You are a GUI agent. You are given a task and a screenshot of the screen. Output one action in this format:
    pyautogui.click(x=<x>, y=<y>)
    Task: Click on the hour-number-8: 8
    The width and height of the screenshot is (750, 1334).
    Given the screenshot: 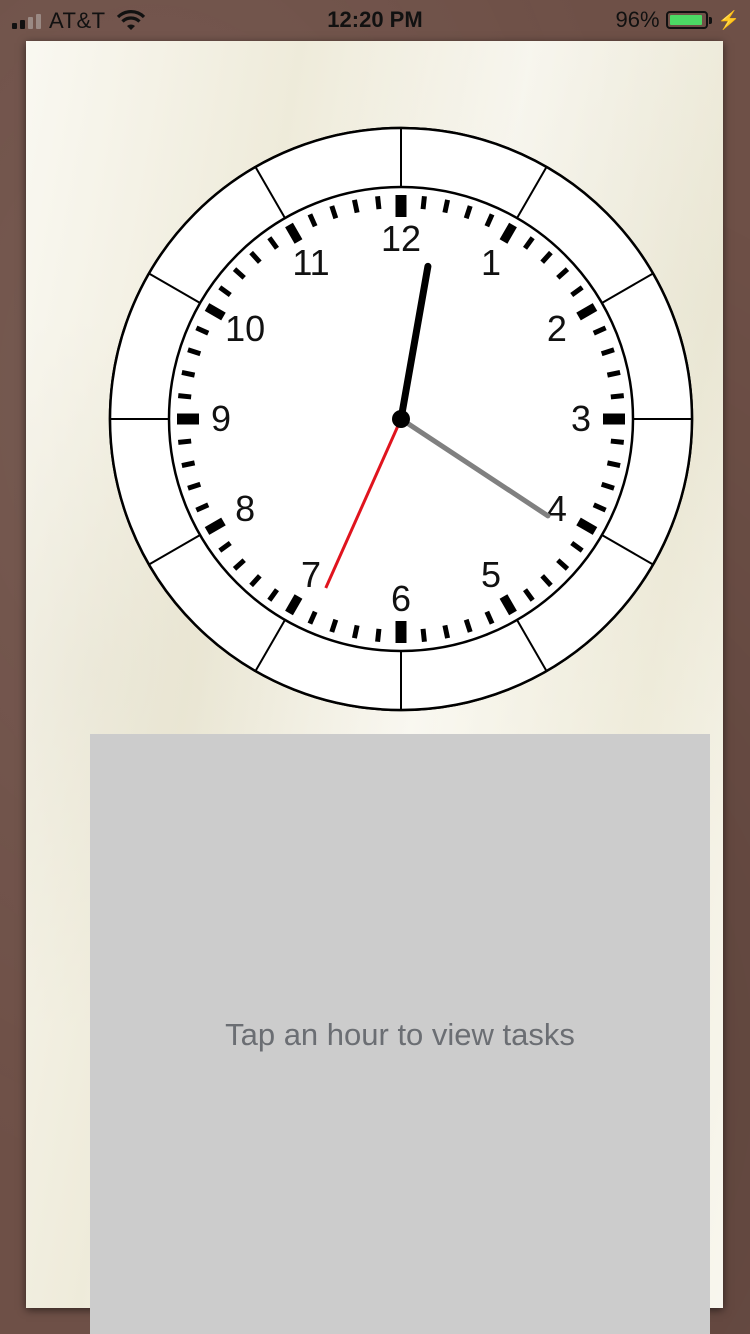 What is the action you would take?
    pyautogui.click(x=245, y=508)
    